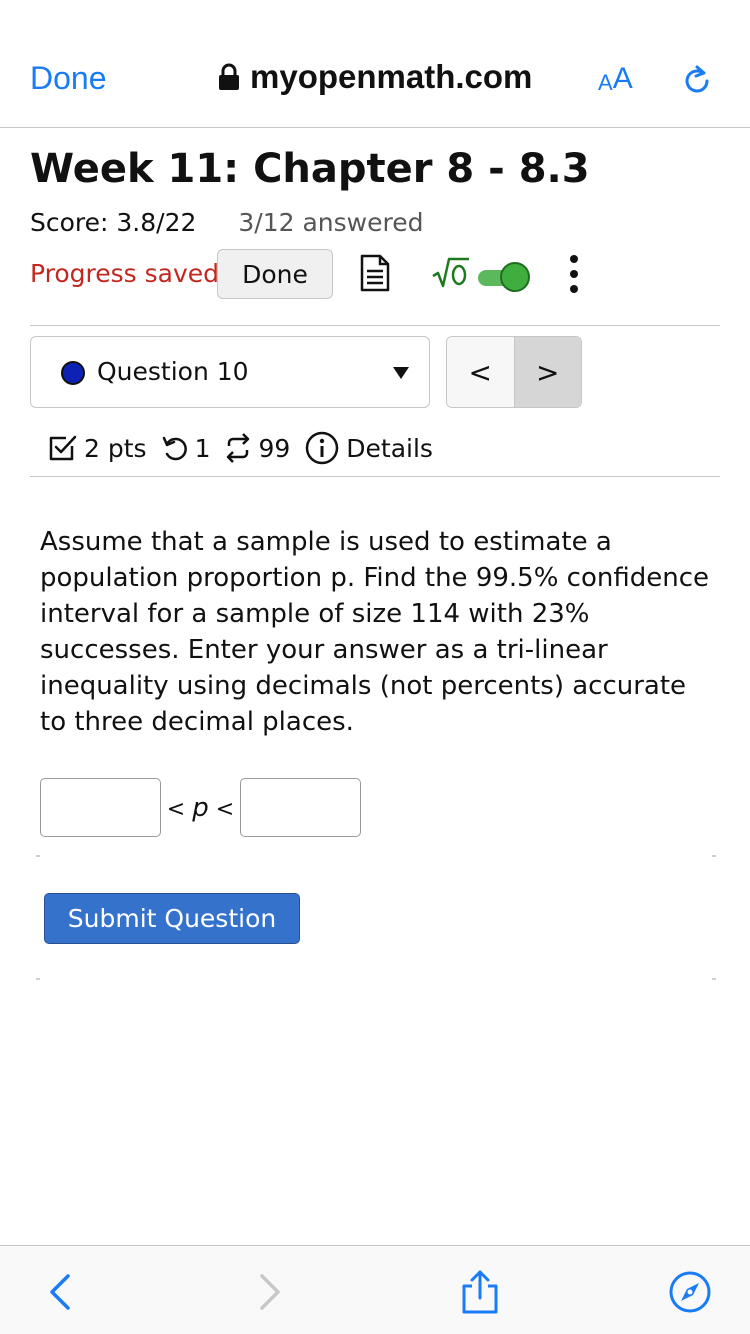 This screenshot has height=1334, width=750. What do you see at coordinates (229, 76) in the screenshot?
I see `lock-icon` at bounding box center [229, 76].